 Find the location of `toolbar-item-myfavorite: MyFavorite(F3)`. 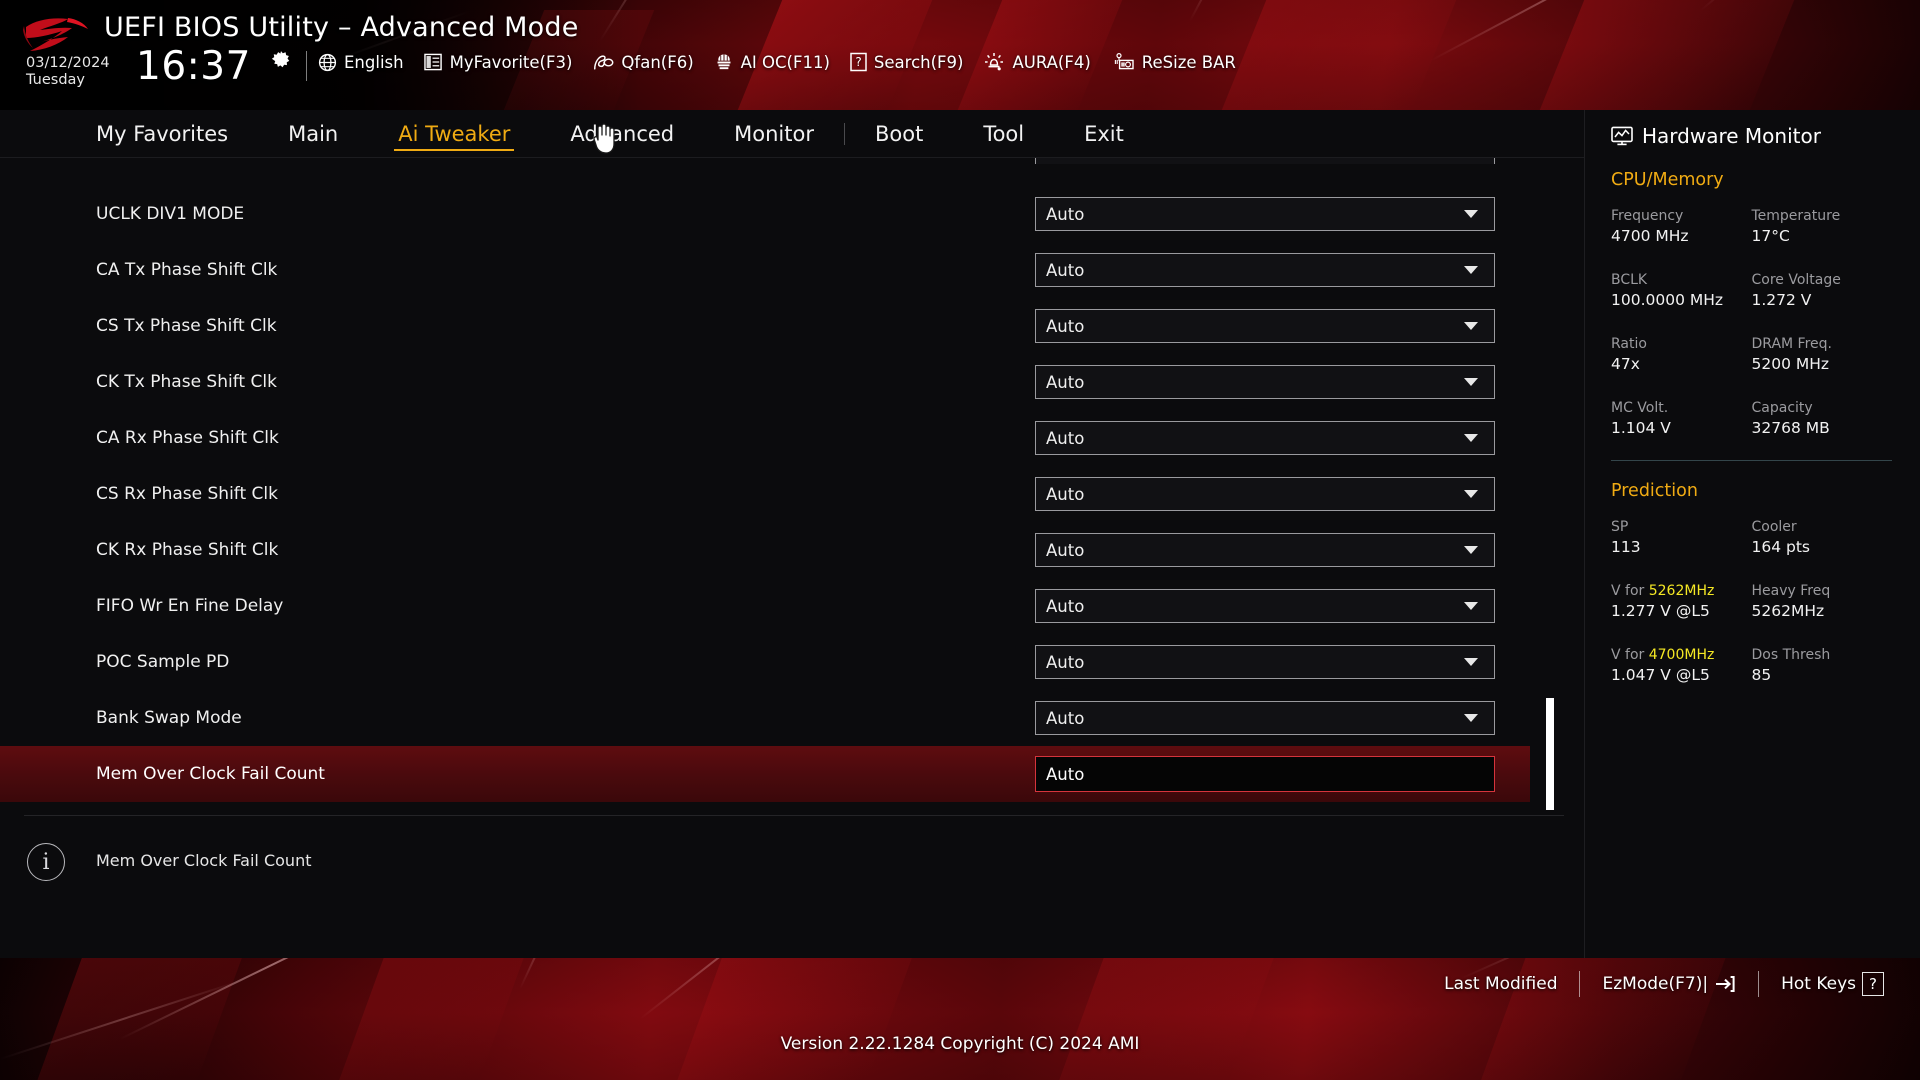

toolbar-item-myfavorite: MyFavorite(F3) is located at coordinates (498, 62).